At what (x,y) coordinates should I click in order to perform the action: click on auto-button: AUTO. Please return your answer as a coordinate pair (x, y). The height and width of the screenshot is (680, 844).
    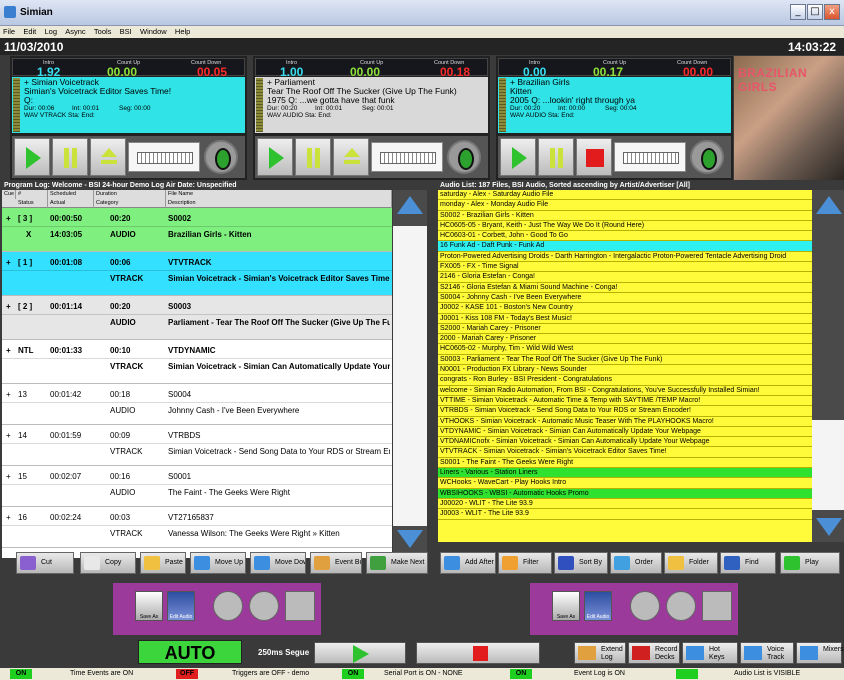
    Looking at the image, I should click on (190, 652).